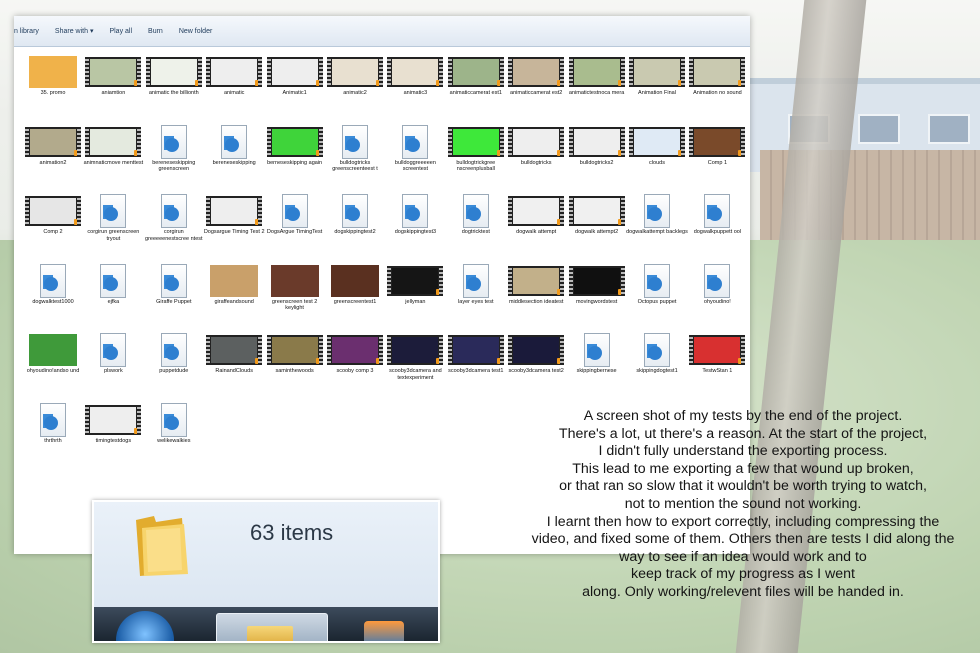  I want to click on file-item: clouds, so click(657, 146).